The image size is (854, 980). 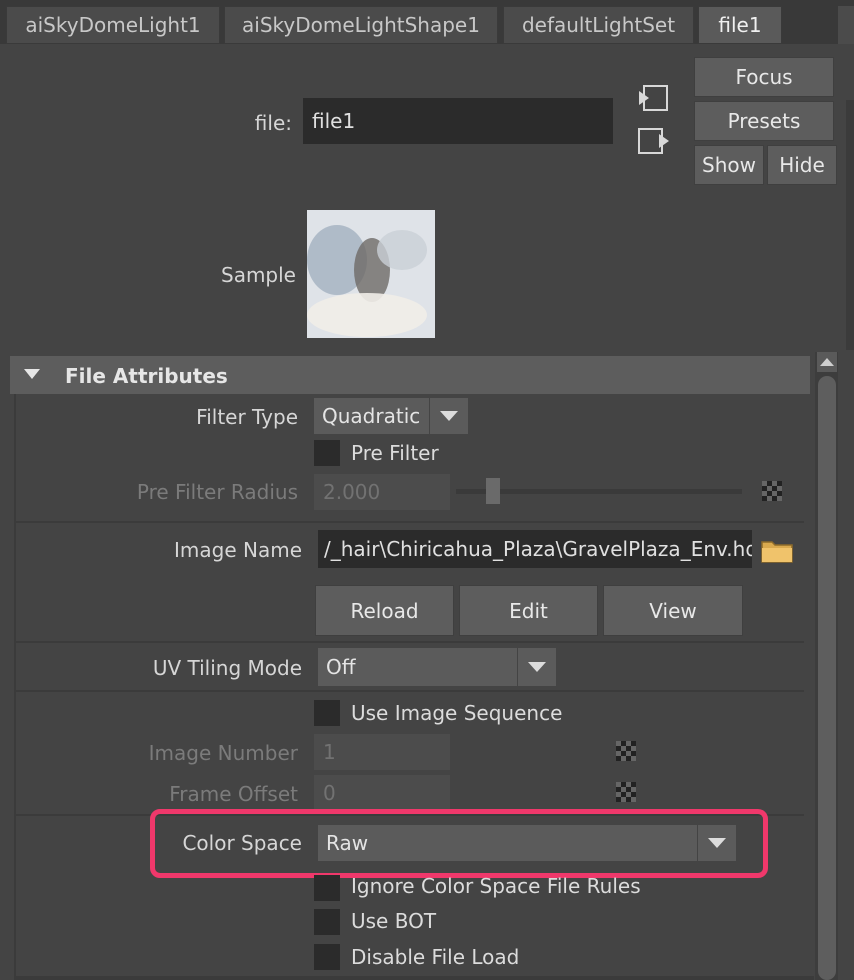 What do you see at coordinates (247, 417) in the screenshot?
I see `filter-type-label: Filter Type` at bounding box center [247, 417].